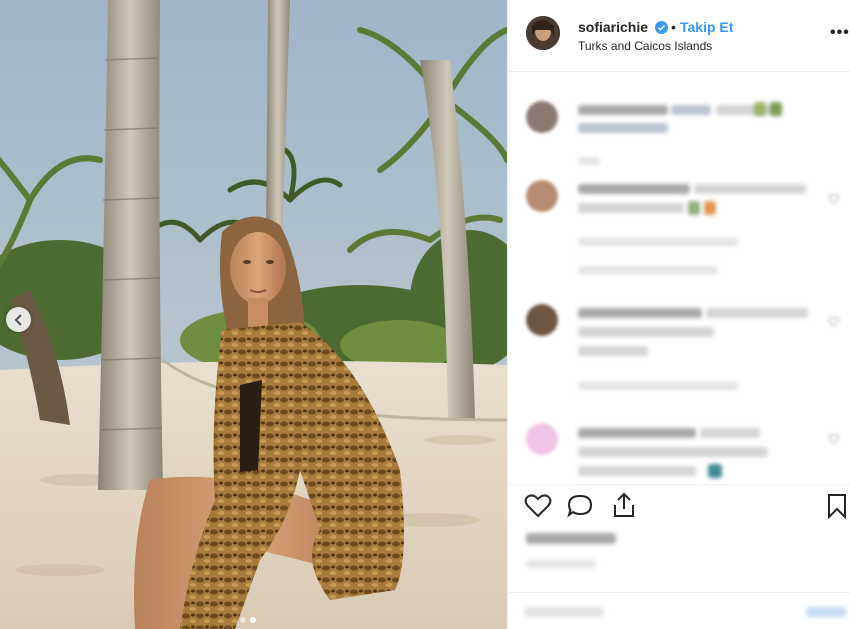 The width and height of the screenshot is (850, 629). Describe the element at coordinates (253, 620) in the screenshot. I see `carousel-dot-active` at that location.